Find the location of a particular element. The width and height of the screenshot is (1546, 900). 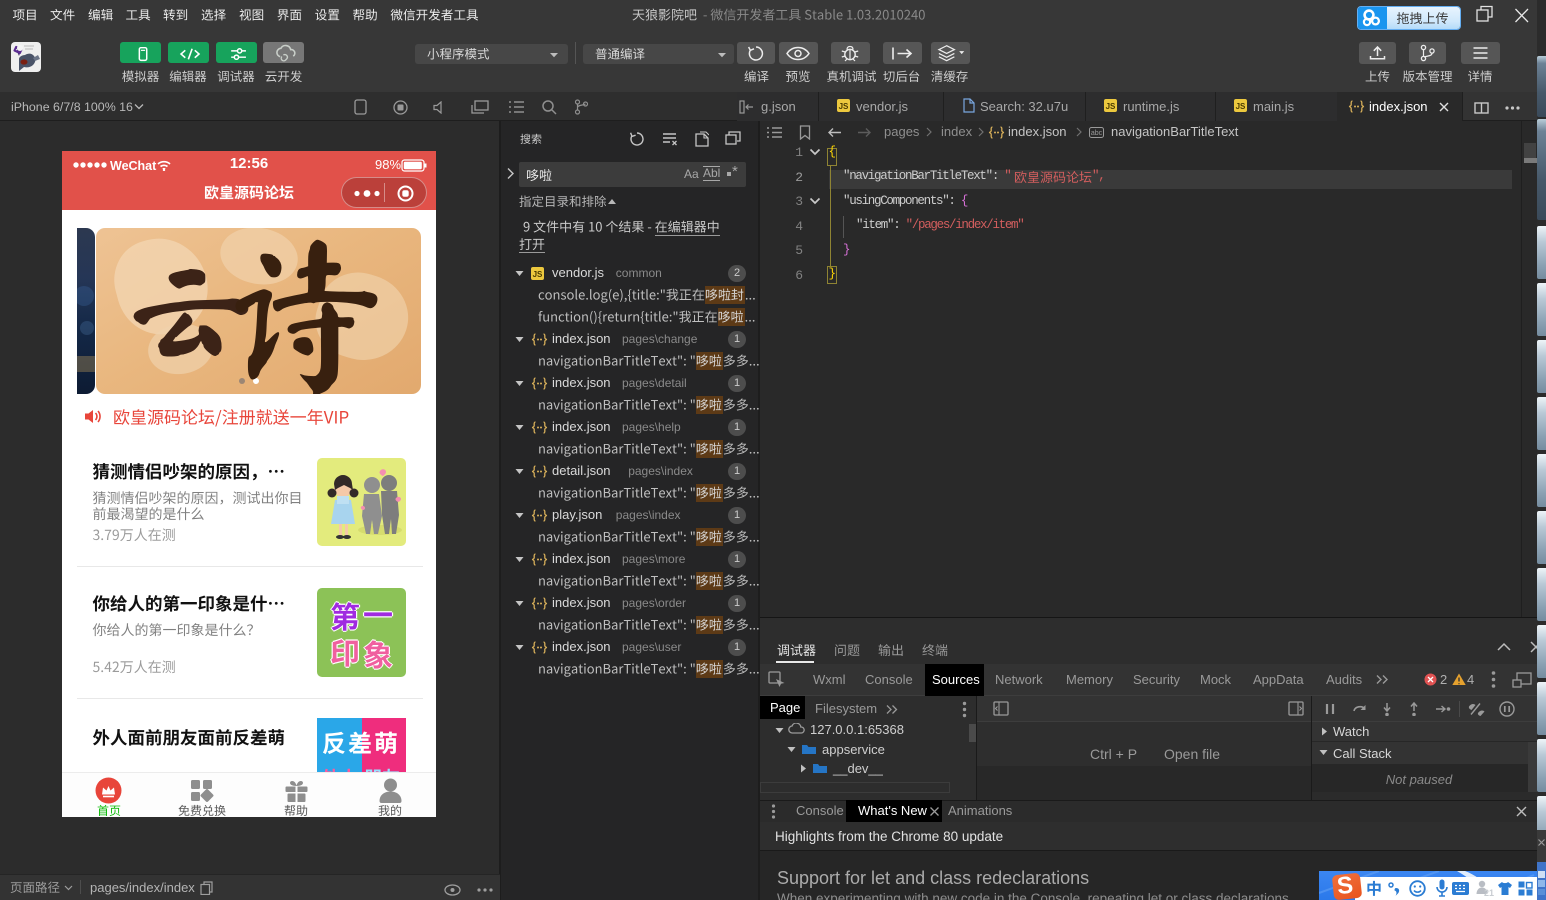

svg-text: abc is located at coordinates (1097, 133).